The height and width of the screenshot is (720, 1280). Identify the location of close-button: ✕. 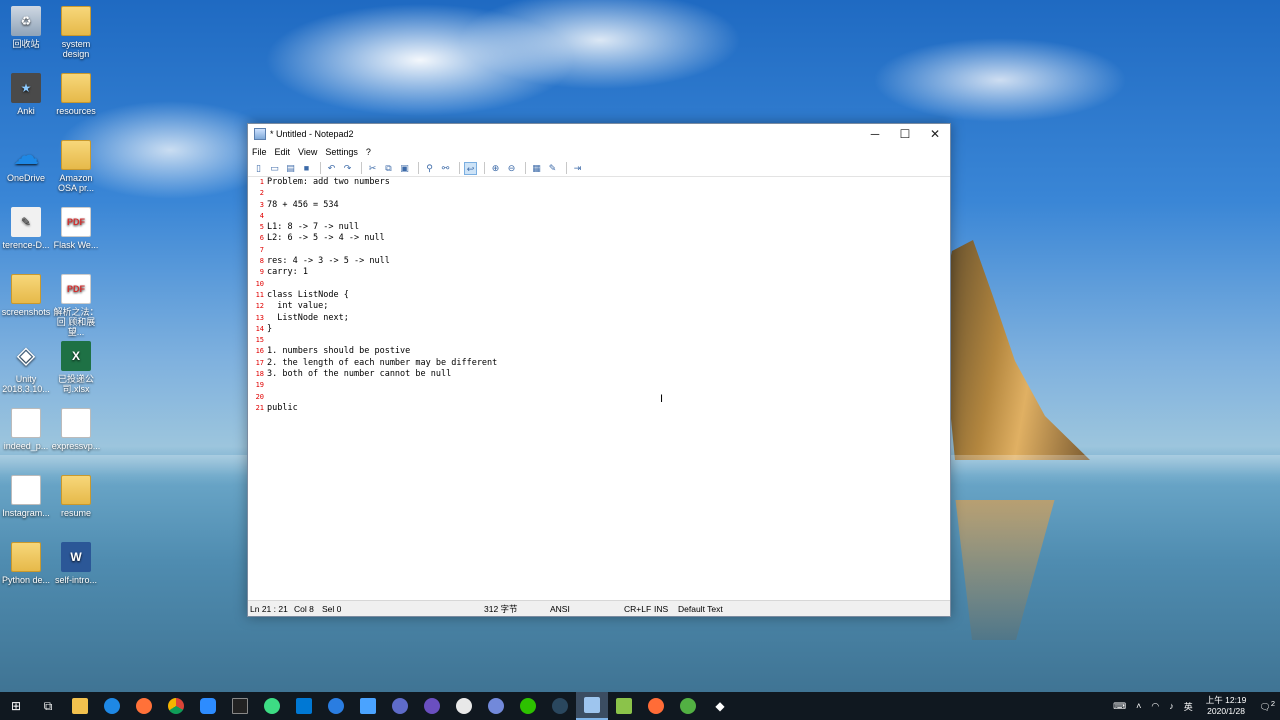
(935, 134).